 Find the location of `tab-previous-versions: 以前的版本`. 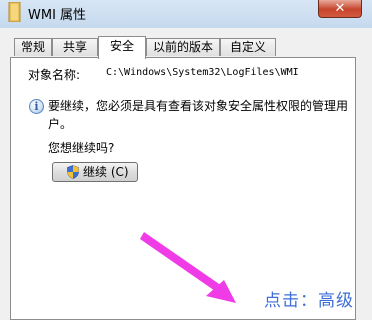

tab-previous-versions: 以前的版本 is located at coordinates (183, 47).